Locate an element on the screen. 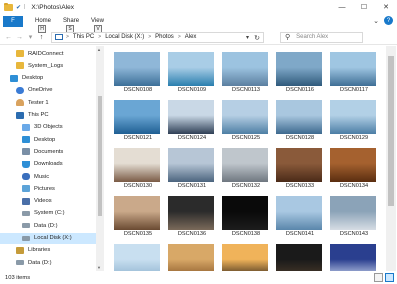 The image size is (397, 284). file-name: DSCN0138 is located at coordinates (246, 234).